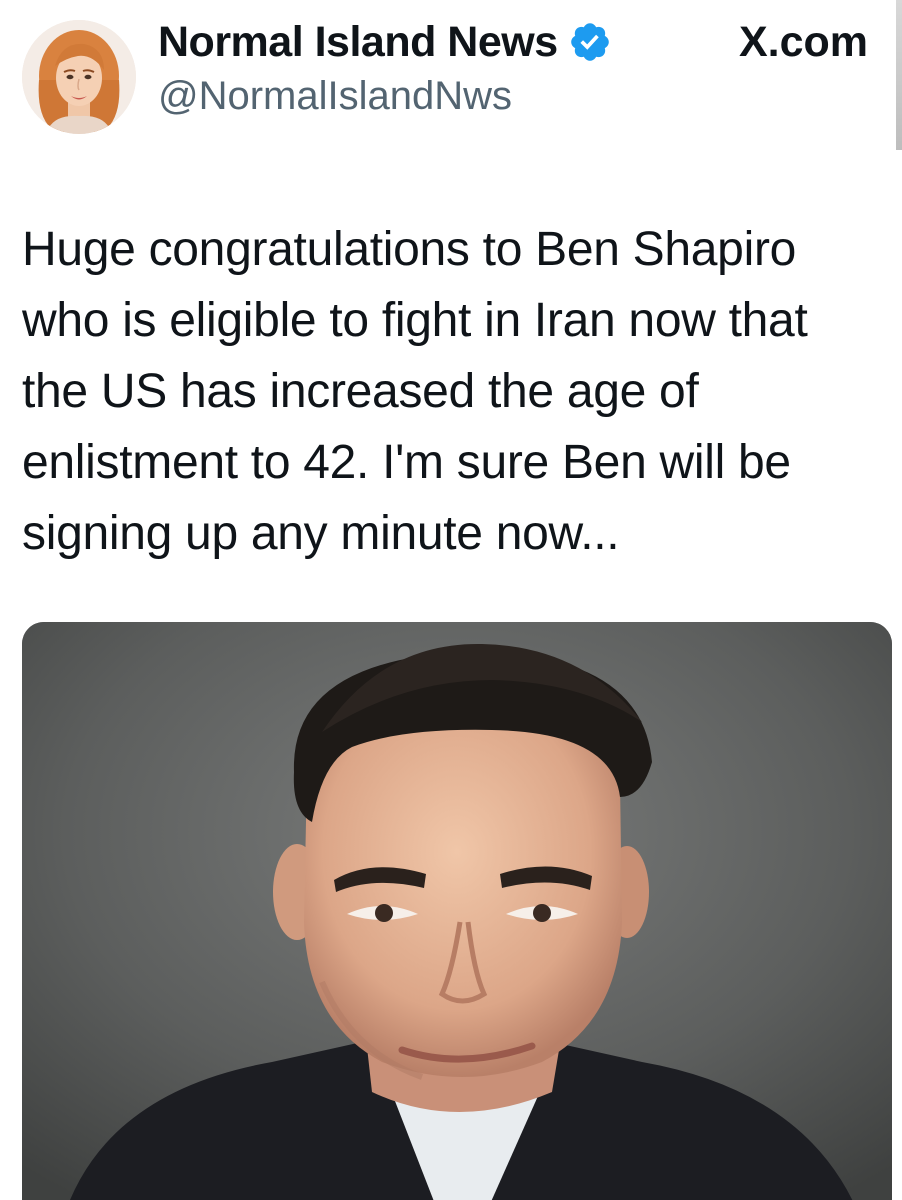  I want to click on user-handle: @NormalIslandNws, so click(335, 96).